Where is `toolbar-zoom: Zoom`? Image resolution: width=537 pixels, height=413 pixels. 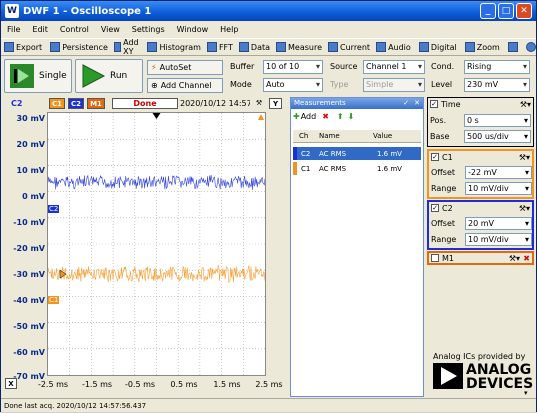 toolbar-zoom: Zoom is located at coordinates (482, 47).